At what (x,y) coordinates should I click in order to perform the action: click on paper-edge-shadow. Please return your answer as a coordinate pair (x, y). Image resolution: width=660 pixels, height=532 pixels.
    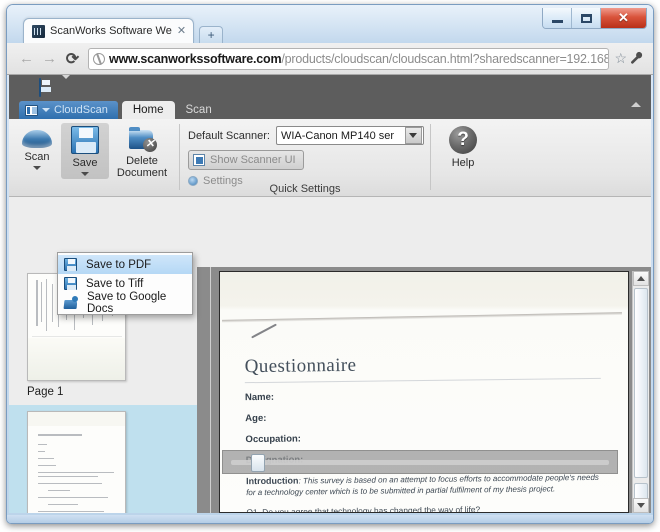
    Looking at the image, I should click on (422, 317).